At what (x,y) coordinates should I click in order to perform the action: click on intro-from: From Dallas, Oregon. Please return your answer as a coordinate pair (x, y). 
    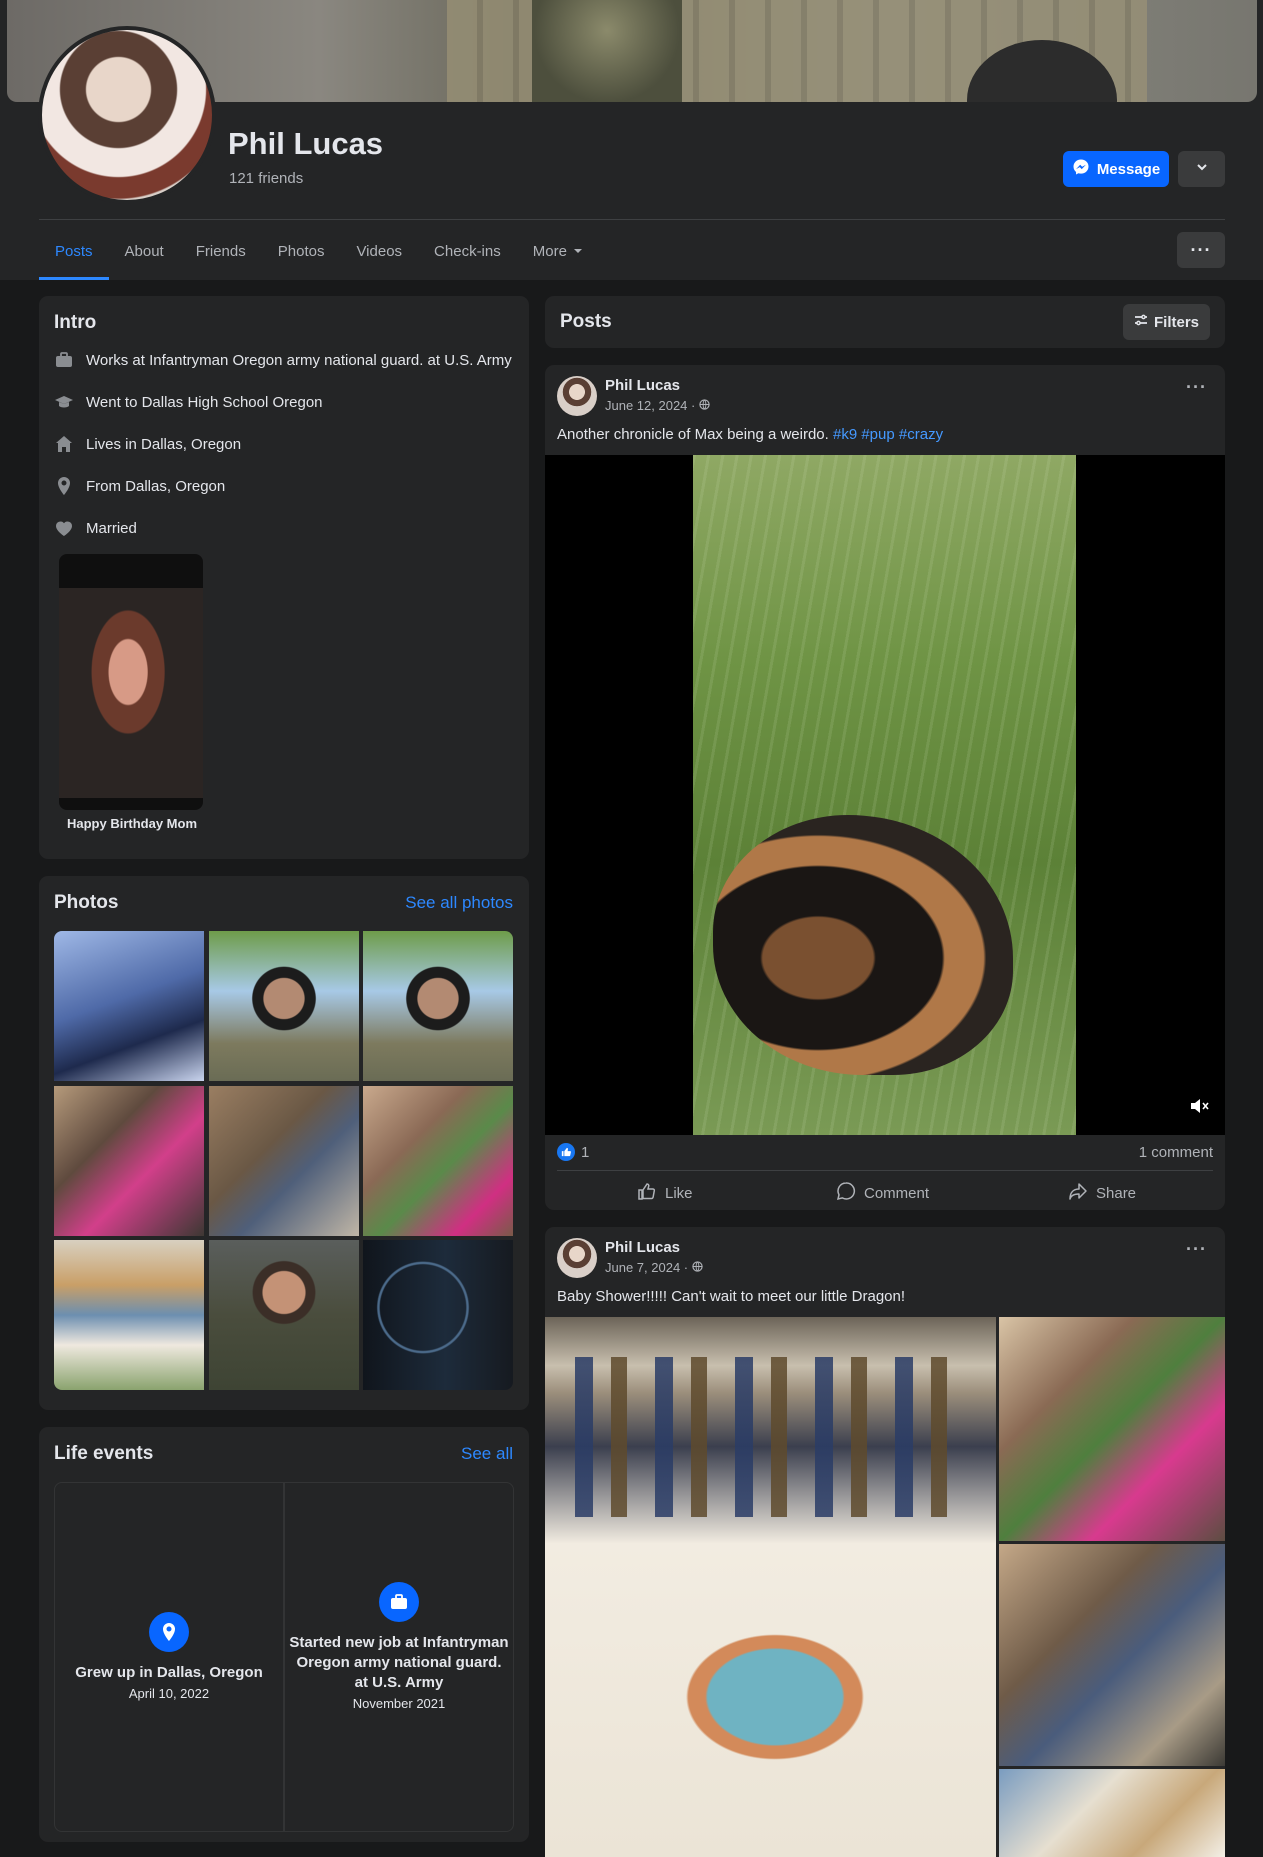
    Looking at the image, I should click on (139, 486).